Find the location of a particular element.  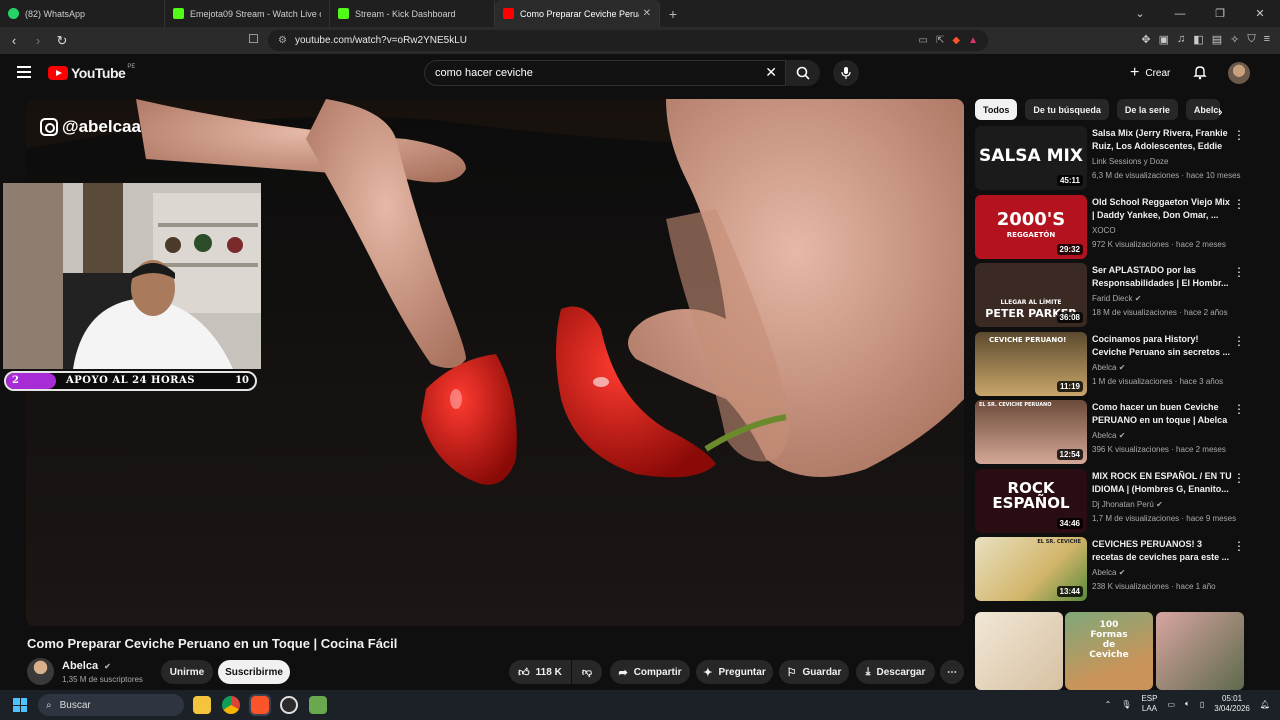

user-avatar is located at coordinates (1239, 73).